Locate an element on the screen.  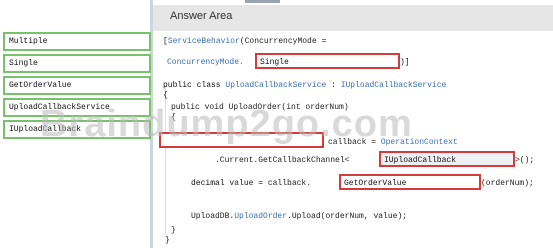
code-line-8: .Current.GetCallbackChannel< is located at coordinates (282, 160).